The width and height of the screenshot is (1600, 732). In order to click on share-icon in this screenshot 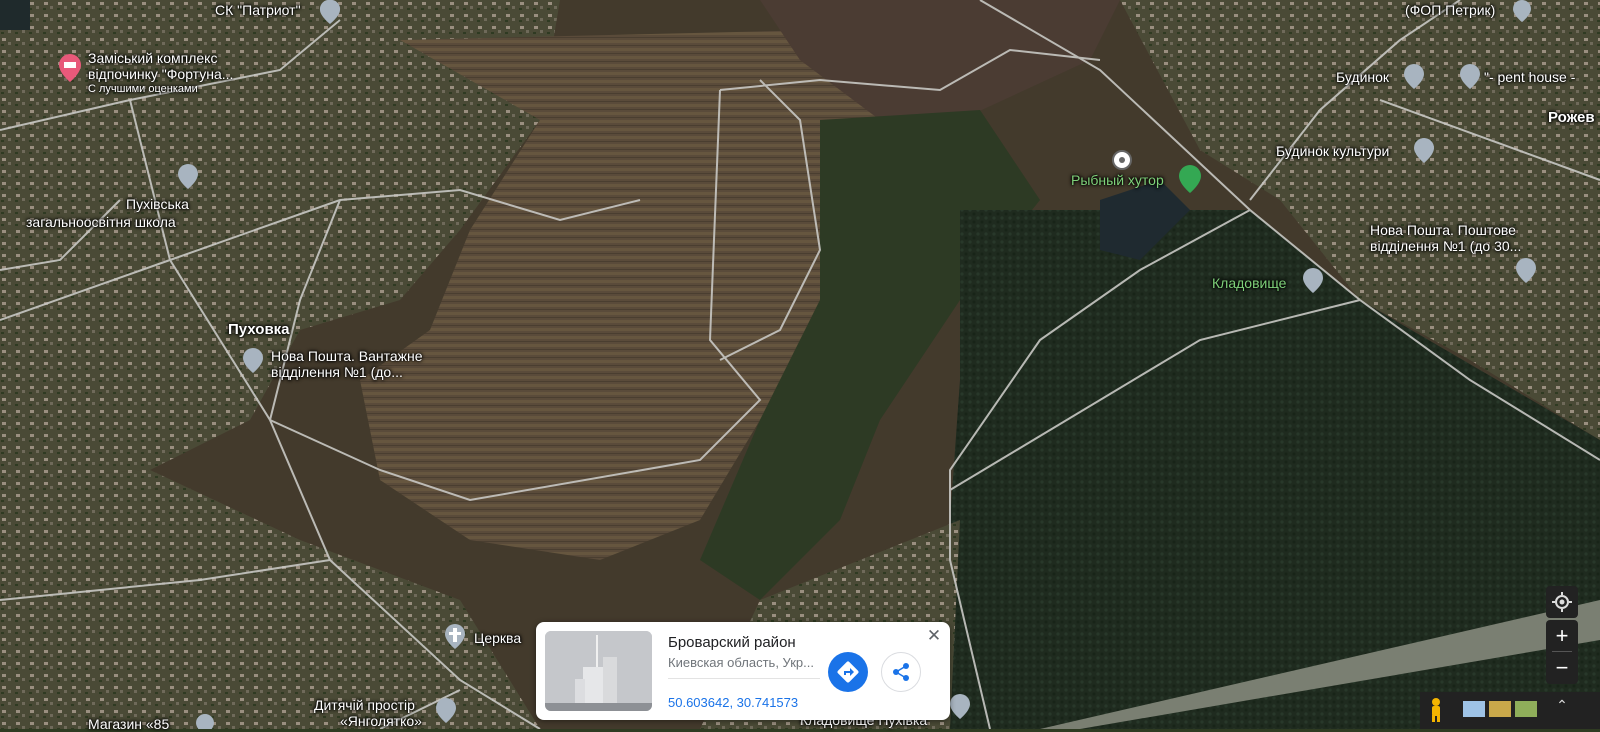, I will do `click(901, 672)`.